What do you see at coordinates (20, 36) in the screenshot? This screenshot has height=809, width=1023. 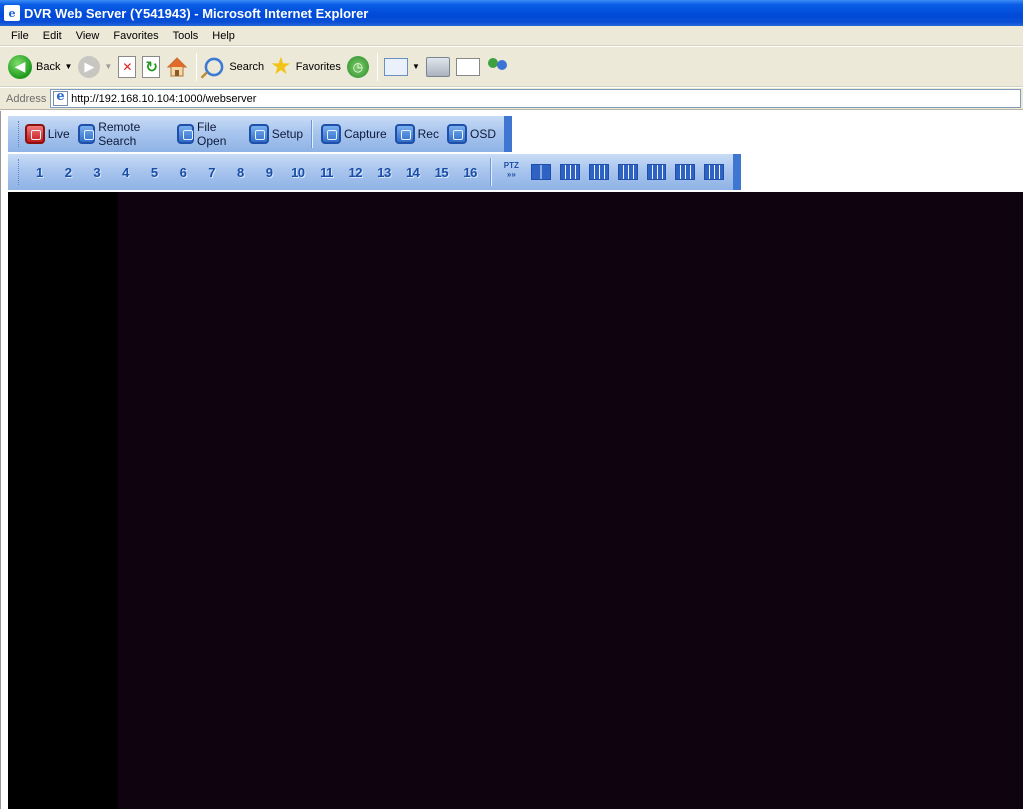 I see `menu-file: File` at bounding box center [20, 36].